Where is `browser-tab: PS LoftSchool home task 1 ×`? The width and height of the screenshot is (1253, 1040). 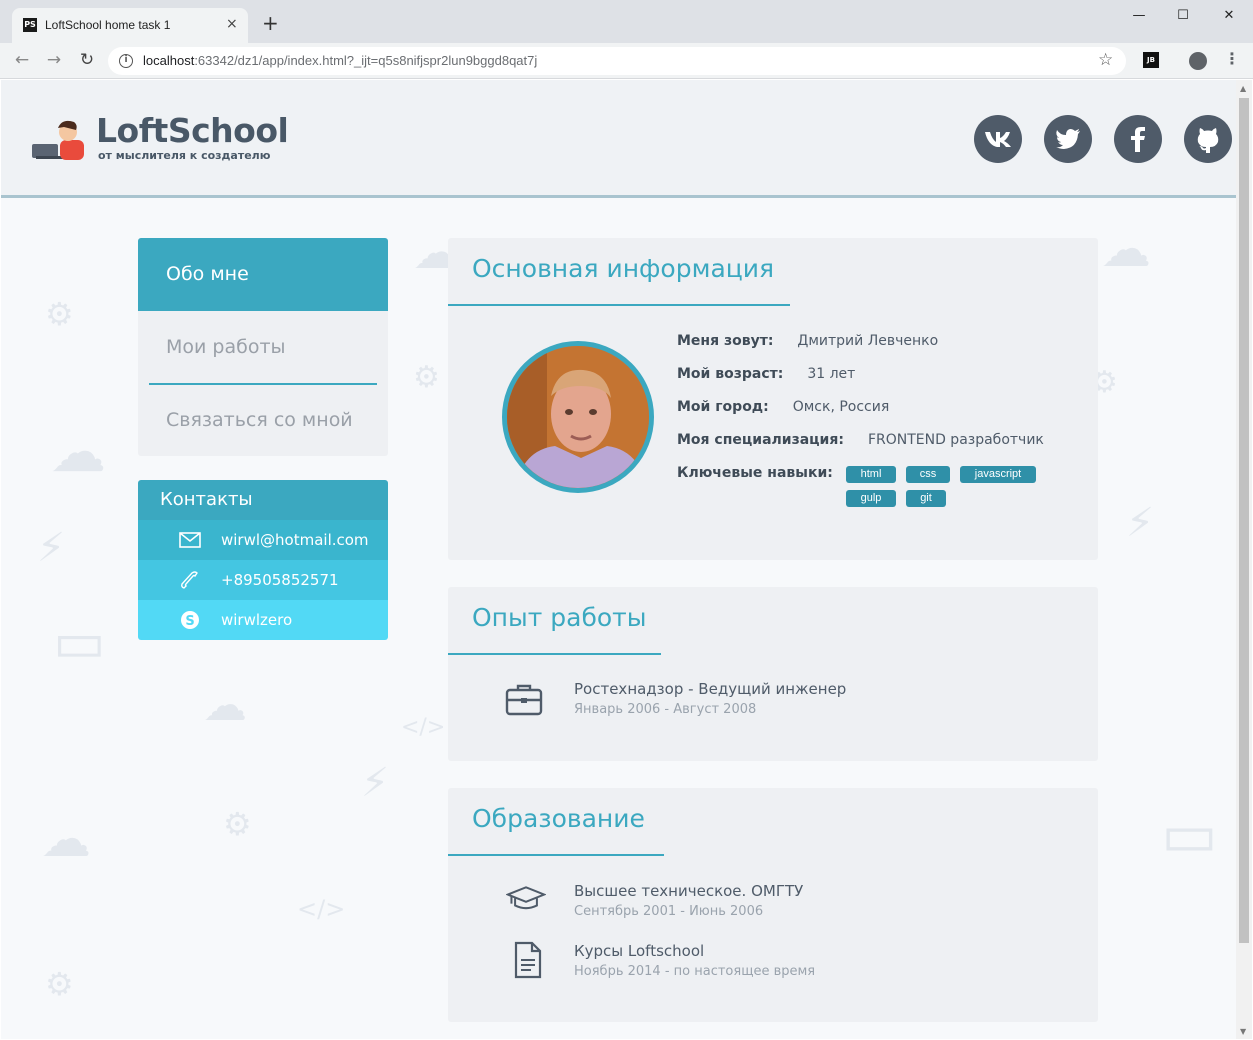
browser-tab: PS LoftSchool home task 1 × is located at coordinates (130, 25).